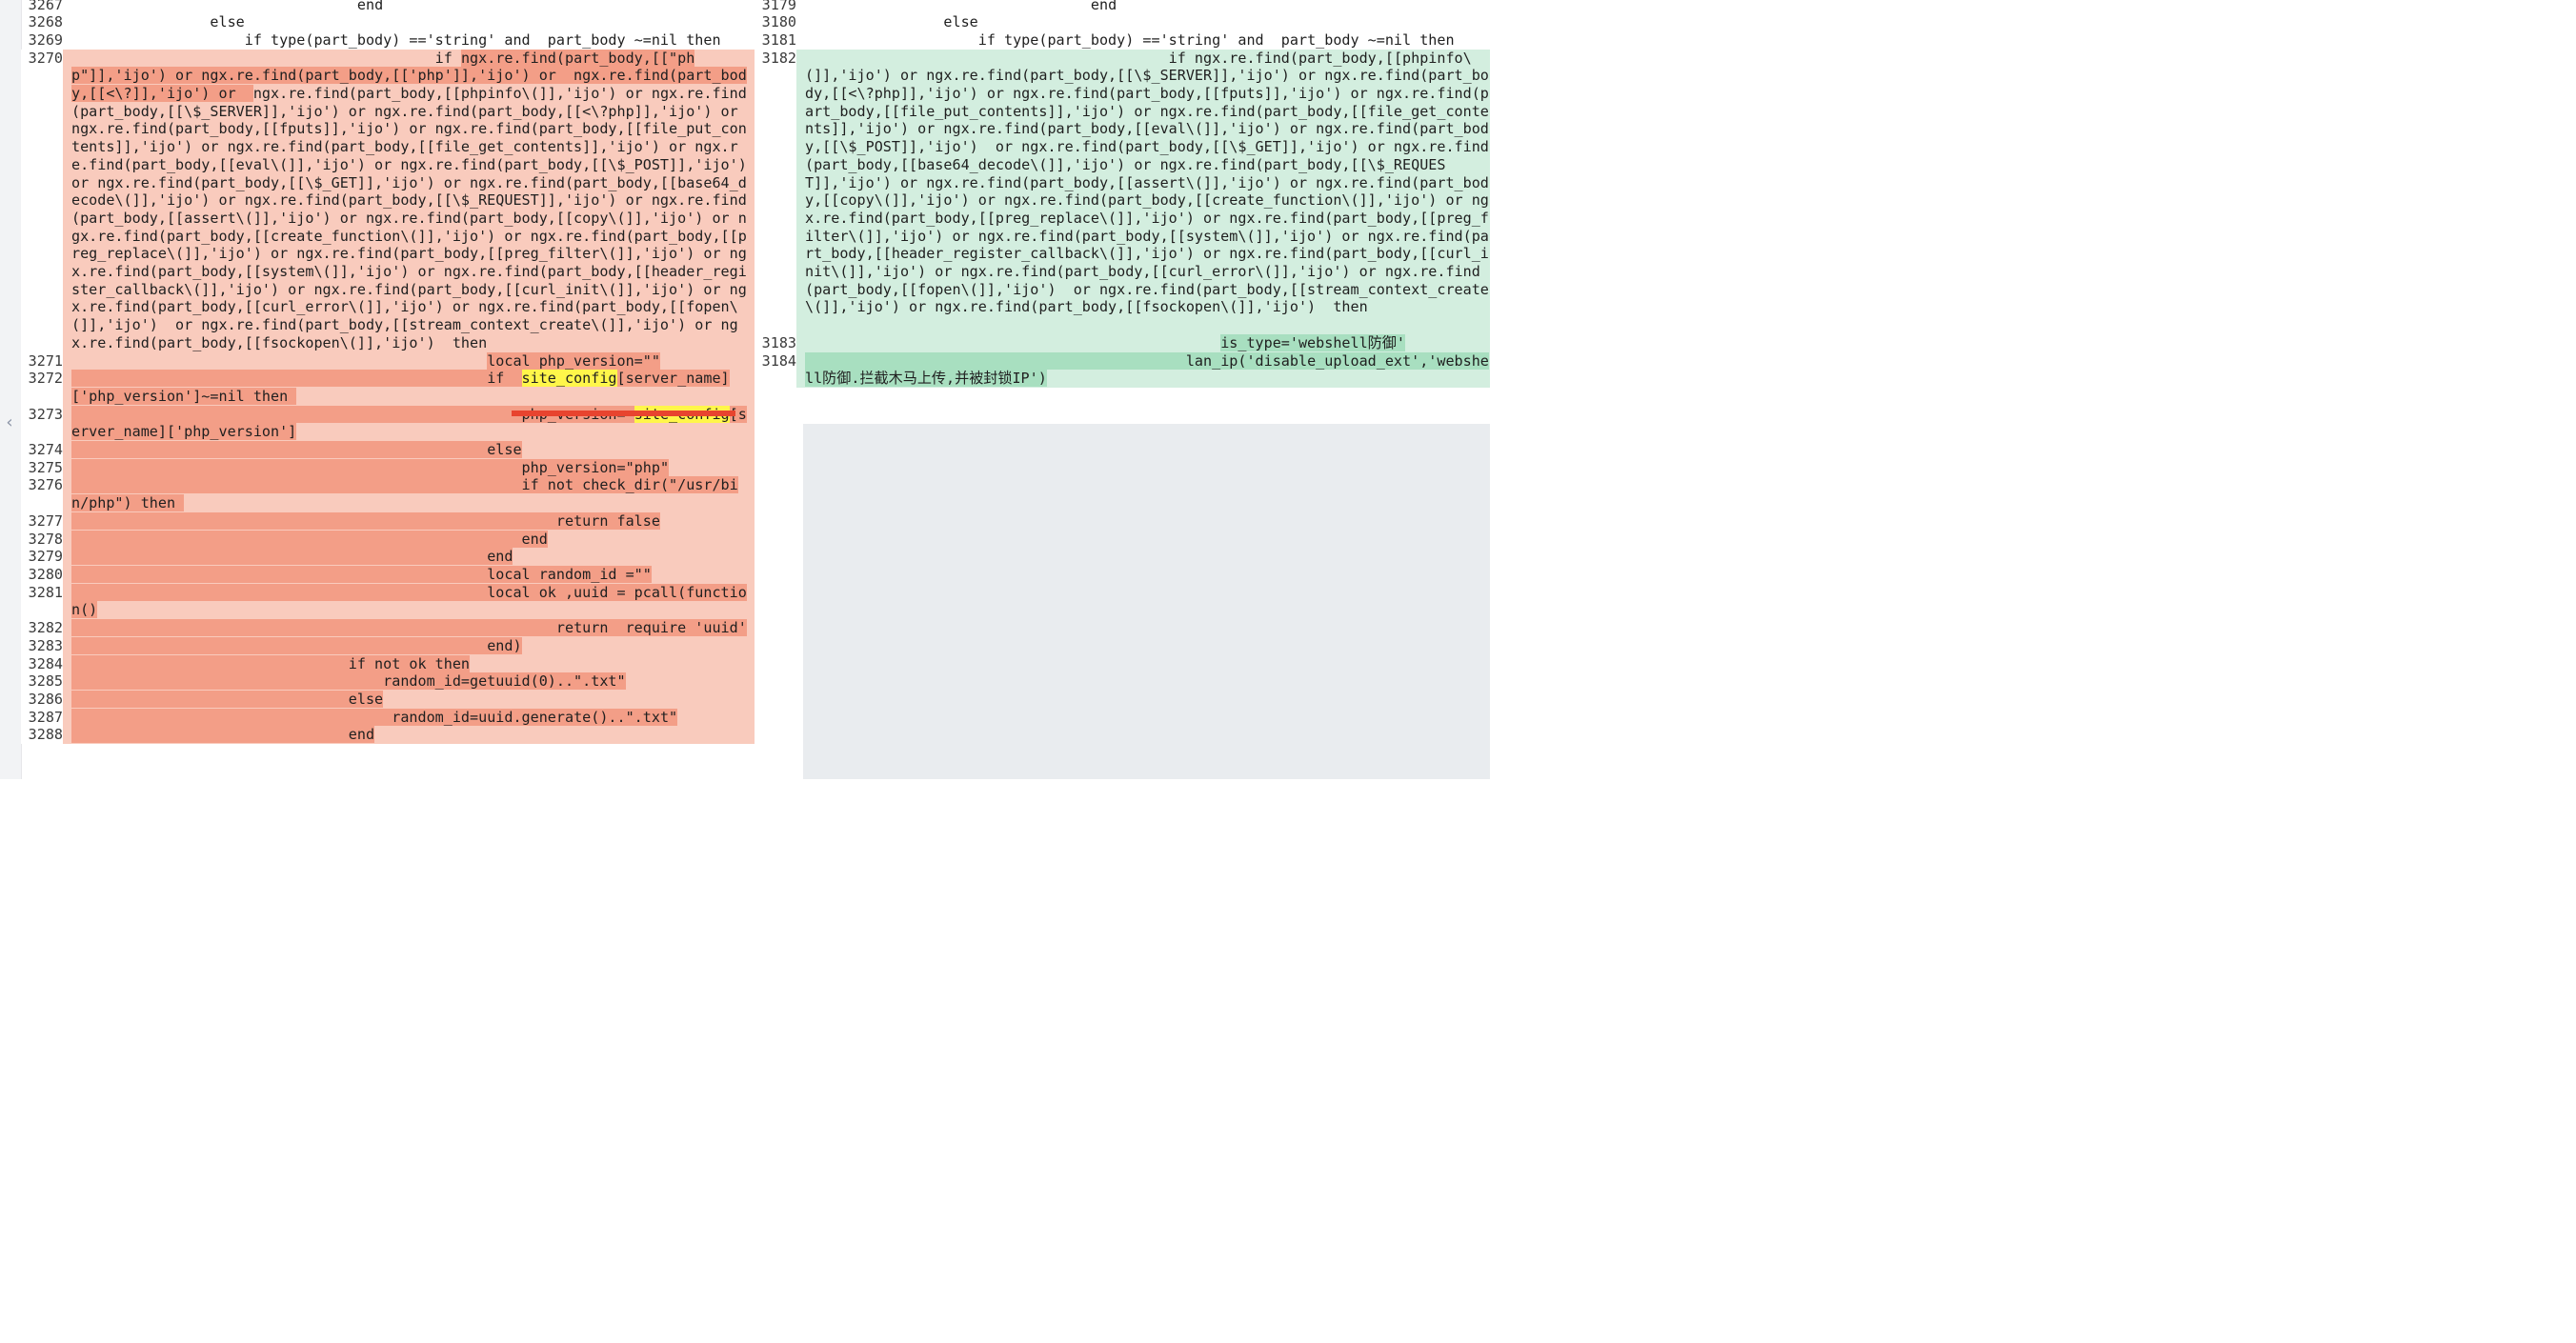  Describe the element at coordinates (42, 663) in the screenshot. I see `line-number: 3284` at that location.